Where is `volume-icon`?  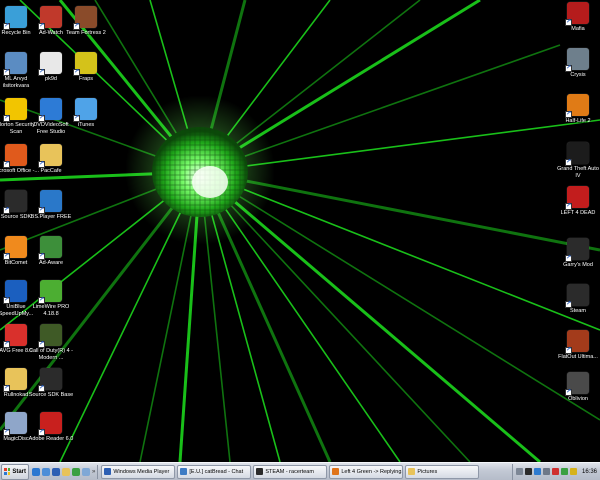
volume-icon is located at coordinates (546, 471).